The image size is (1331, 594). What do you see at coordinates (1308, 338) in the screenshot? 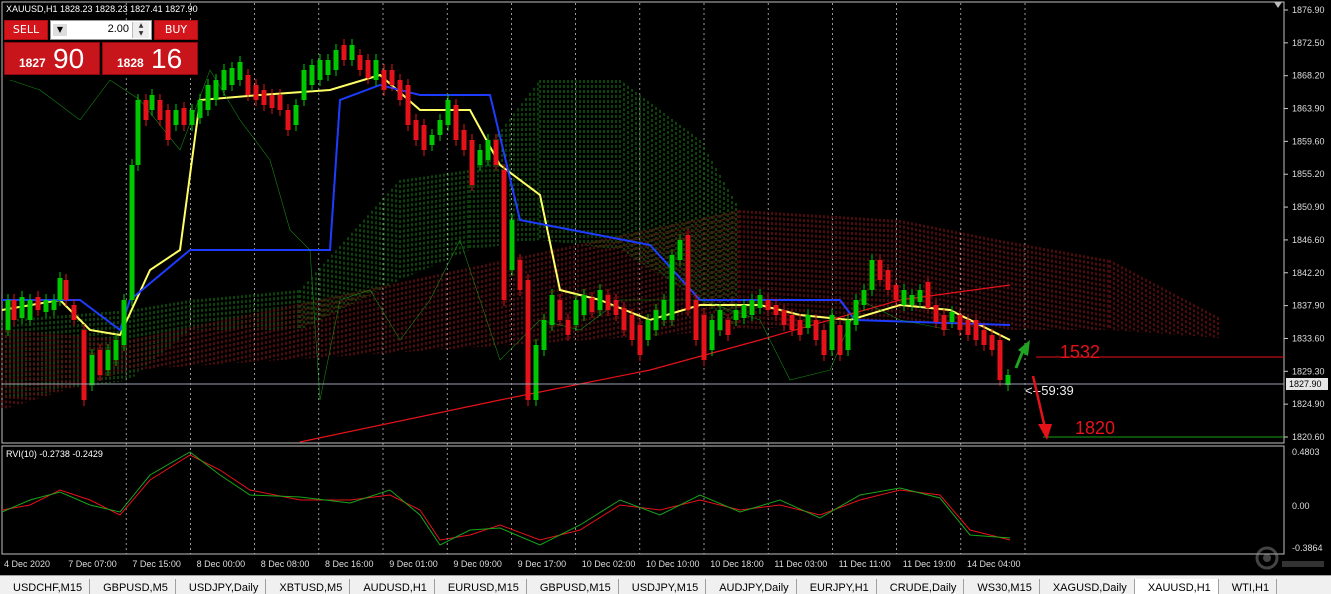
I see `price-tick-label: 1833.60` at bounding box center [1308, 338].